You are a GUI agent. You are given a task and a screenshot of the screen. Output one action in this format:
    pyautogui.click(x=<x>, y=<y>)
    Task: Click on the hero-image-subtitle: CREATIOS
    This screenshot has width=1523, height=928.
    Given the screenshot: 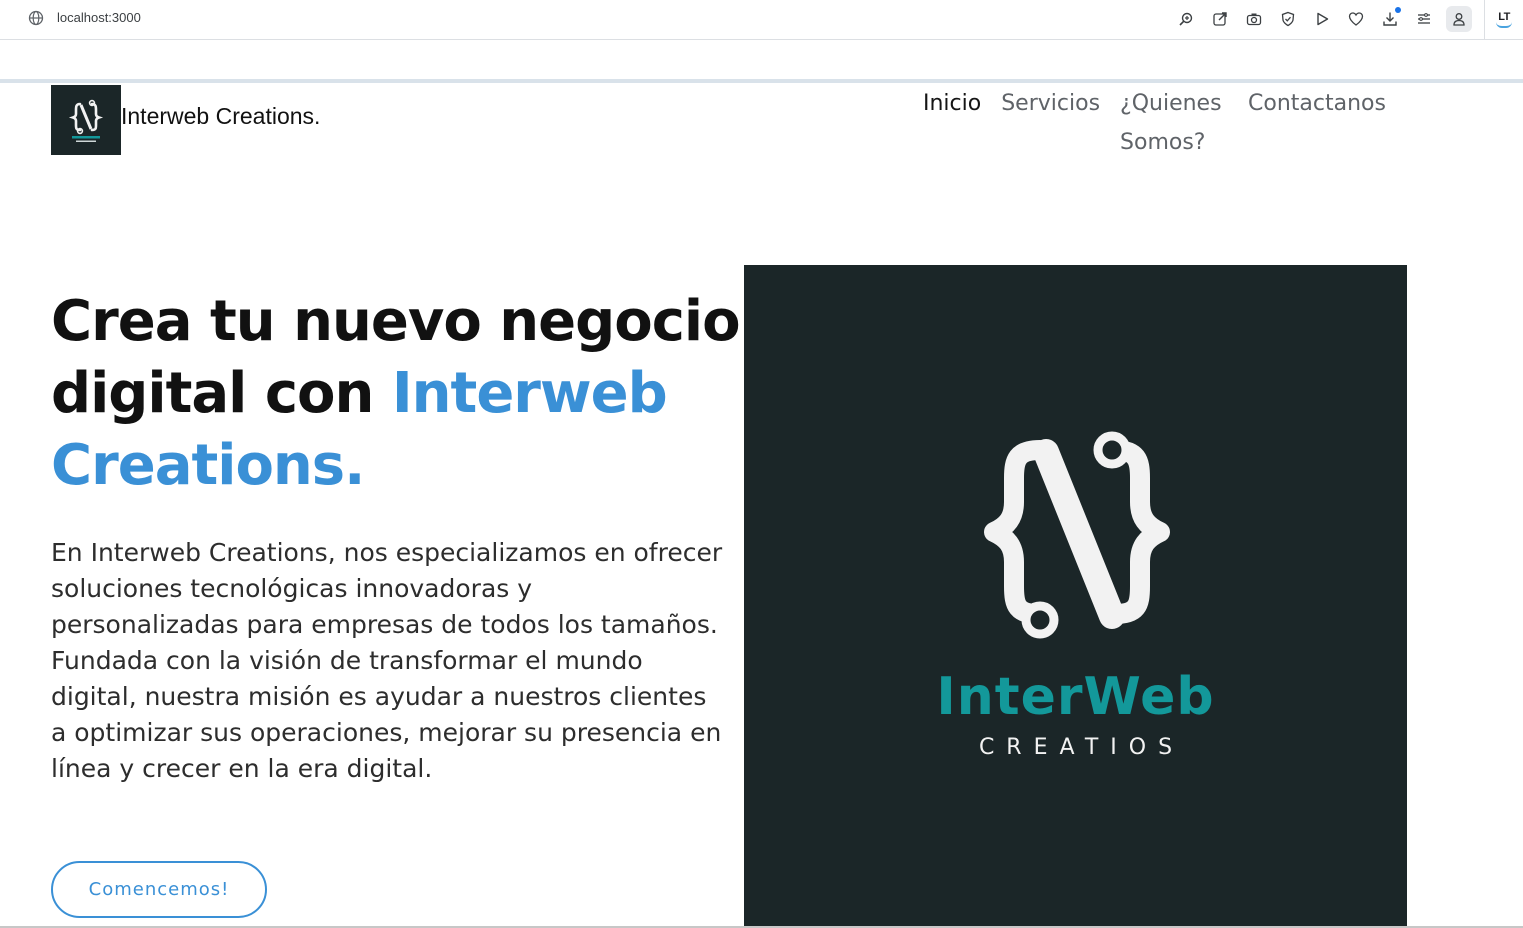 What is the action you would take?
    pyautogui.click(x=1081, y=747)
    